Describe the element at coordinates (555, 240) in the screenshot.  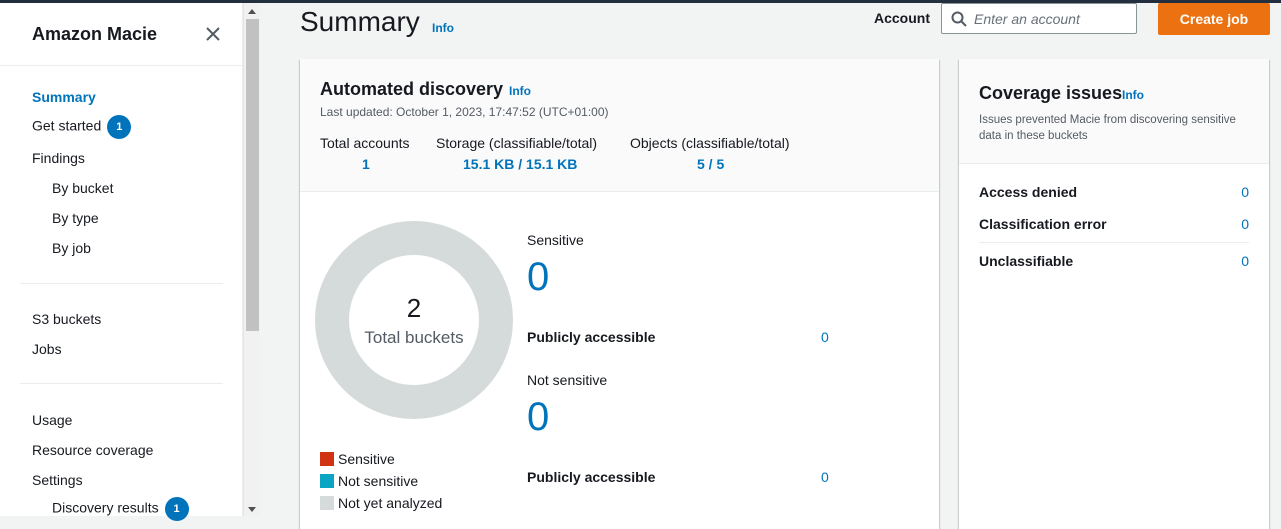
I see `sensitive-label: Sensitive` at that location.